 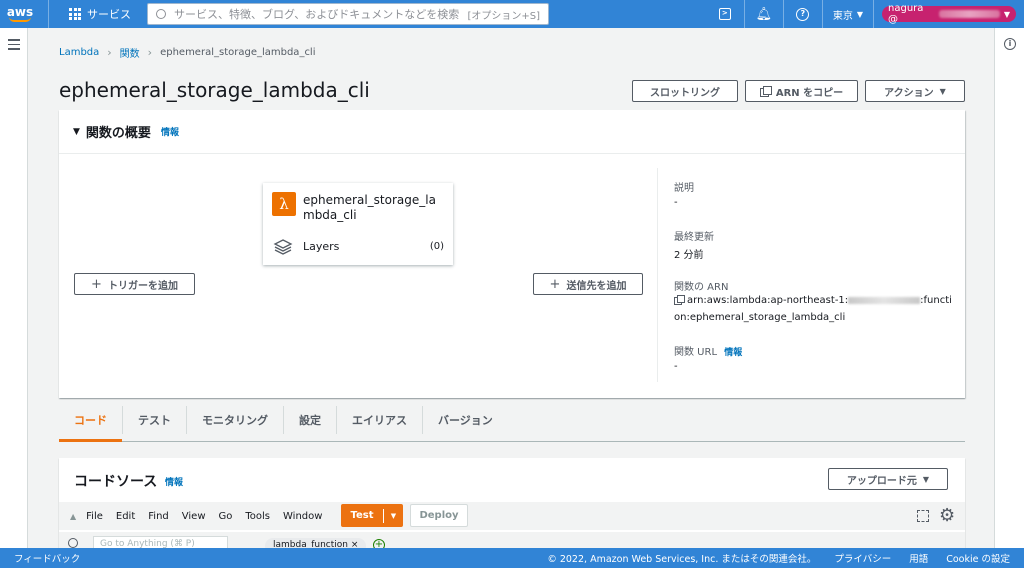 What do you see at coordinates (873, 14) in the screenshot?
I see `nav-divider` at bounding box center [873, 14].